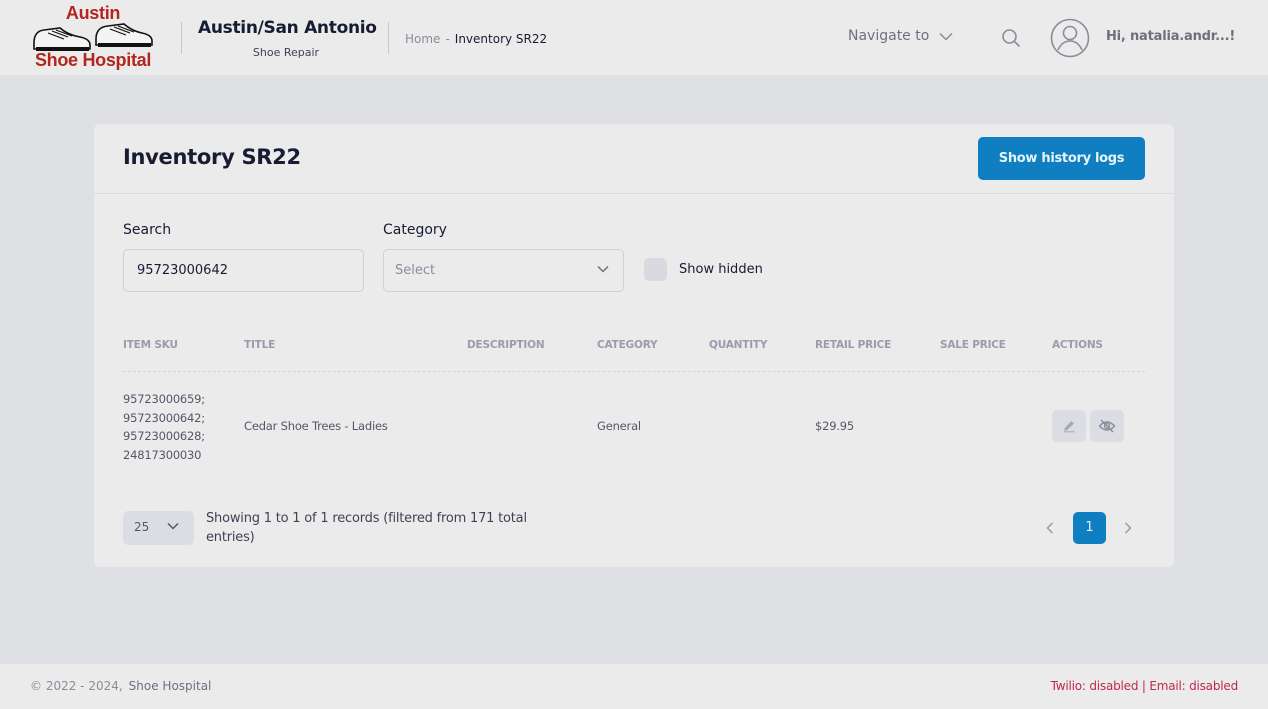 The width and height of the screenshot is (1268, 709). What do you see at coordinates (619, 426) in the screenshot?
I see `cell-category: General` at bounding box center [619, 426].